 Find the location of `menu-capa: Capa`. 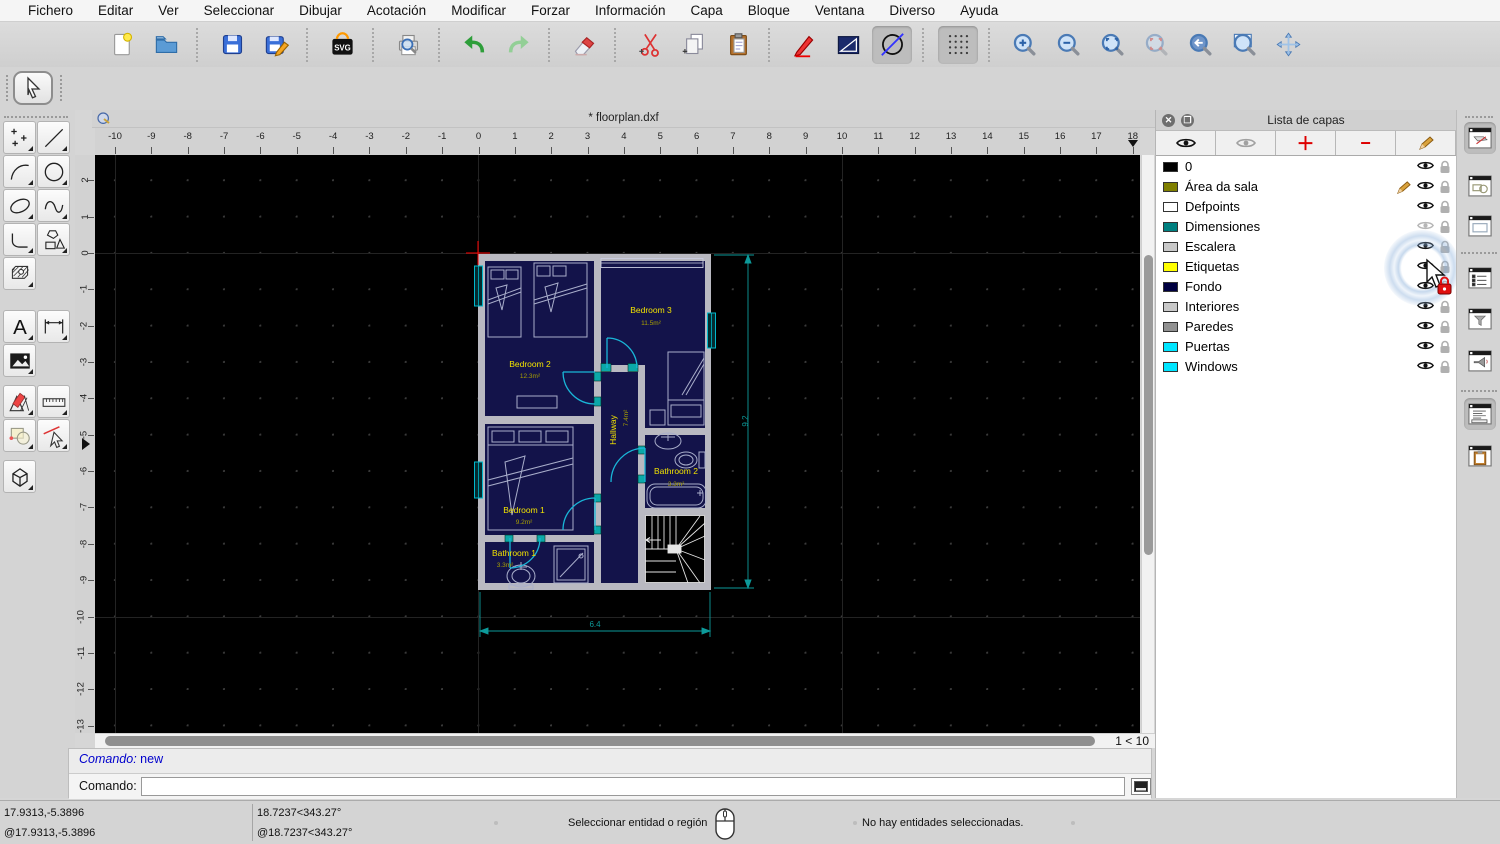

menu-capa: Capa is located at coordinates (707, 10).